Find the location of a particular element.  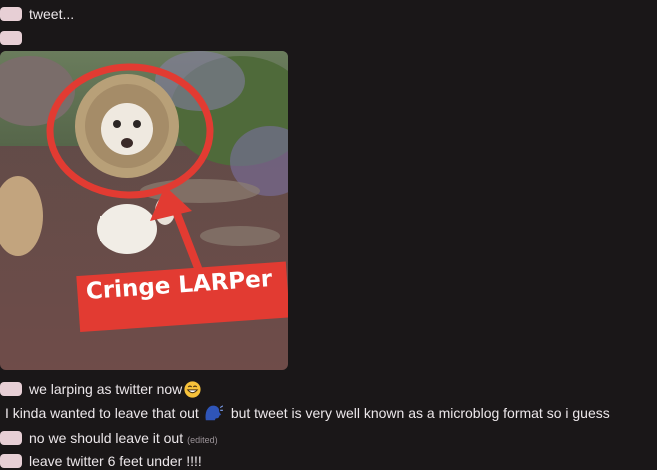

speaking-head-icon is located at coordinates (214, 413).